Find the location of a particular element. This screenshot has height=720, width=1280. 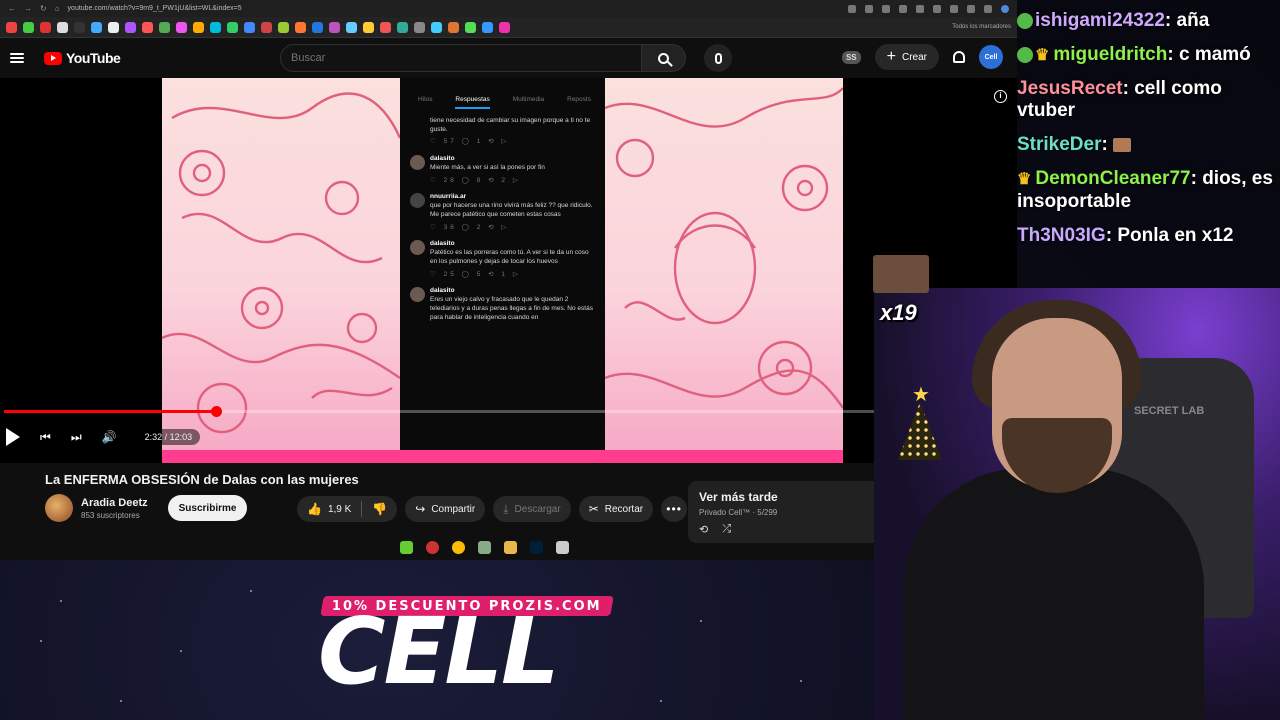

mic-icon is located at coordinates (718, 58).